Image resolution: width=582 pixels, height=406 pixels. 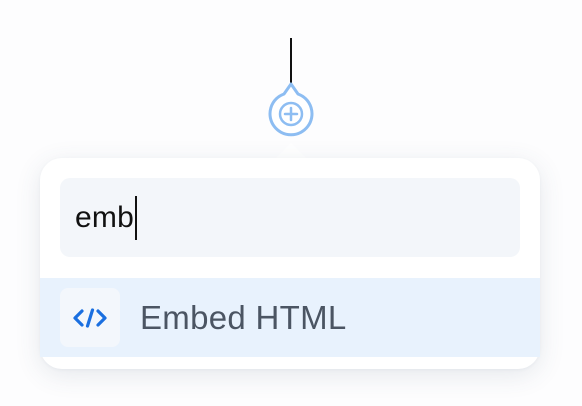 I want to click on connector-line, so click(x=291, y=61).